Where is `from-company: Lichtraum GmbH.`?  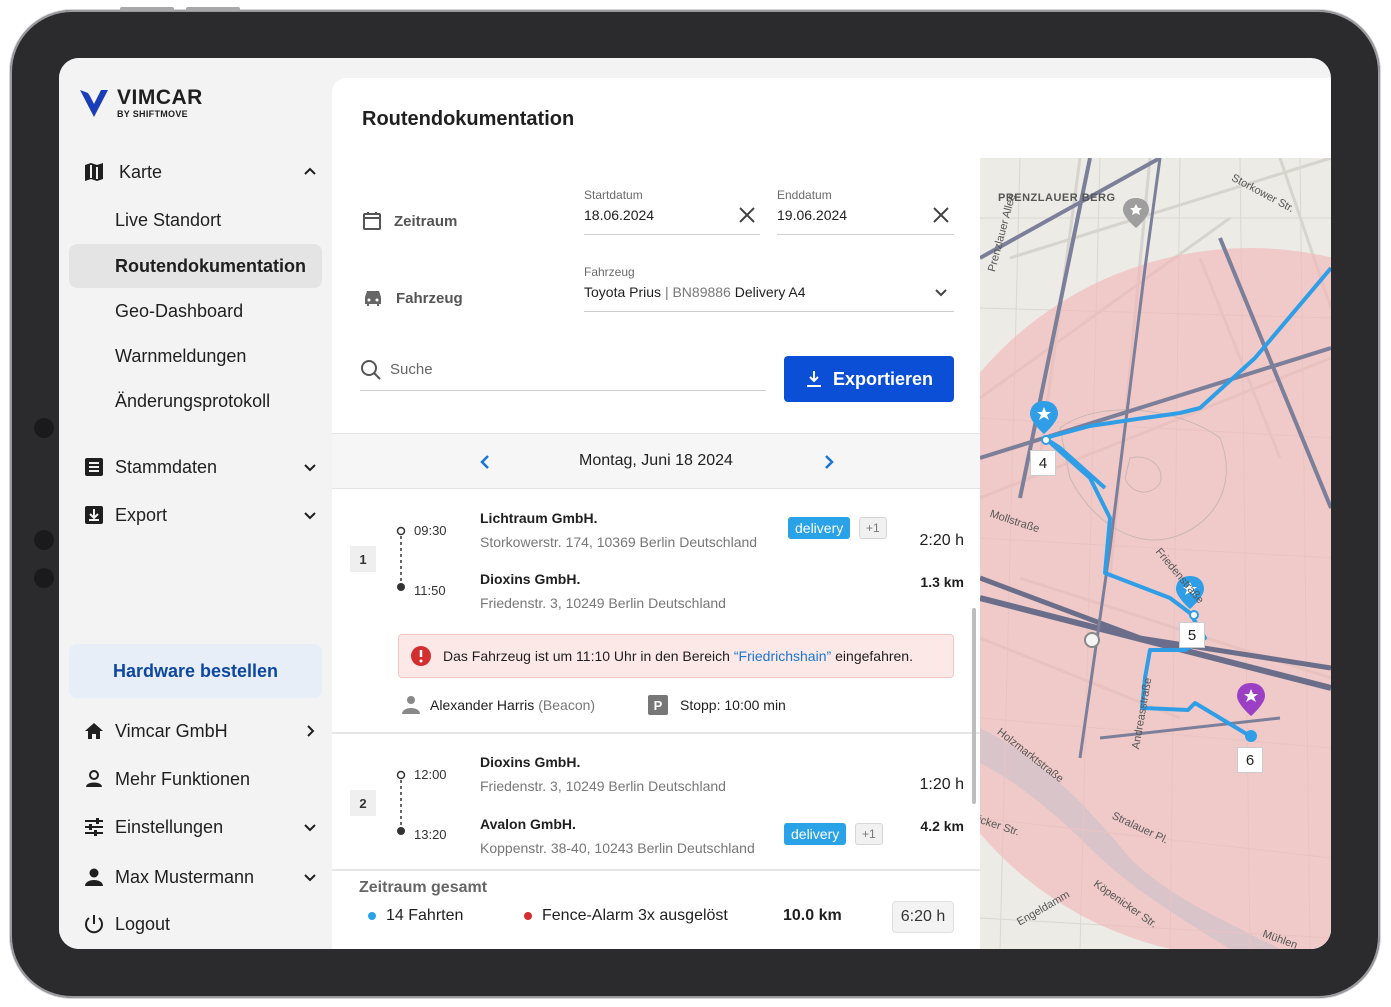 from-company: Lichtraum GmbH. is located at coordinates (539, 518).